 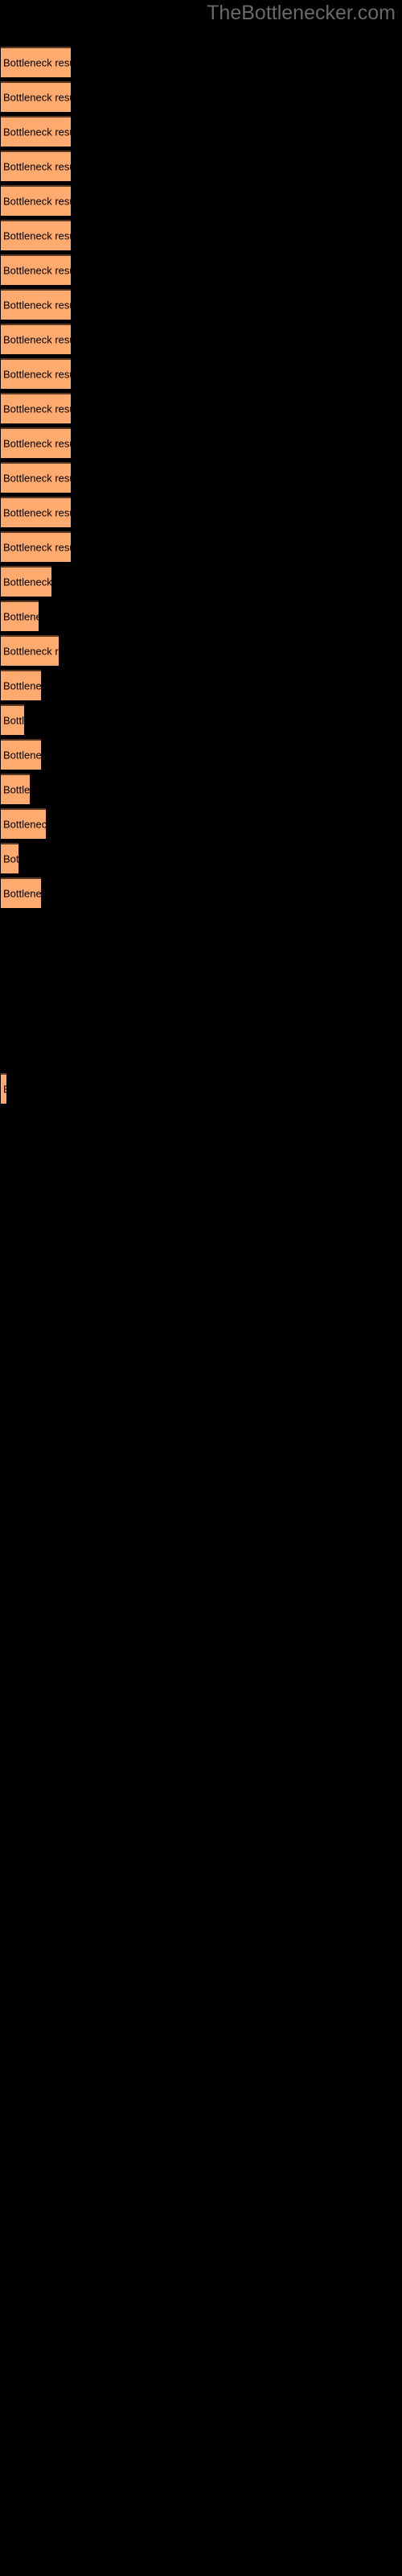 I want to click on bar-2: Bottleneck result, so click(x=36, y=96).